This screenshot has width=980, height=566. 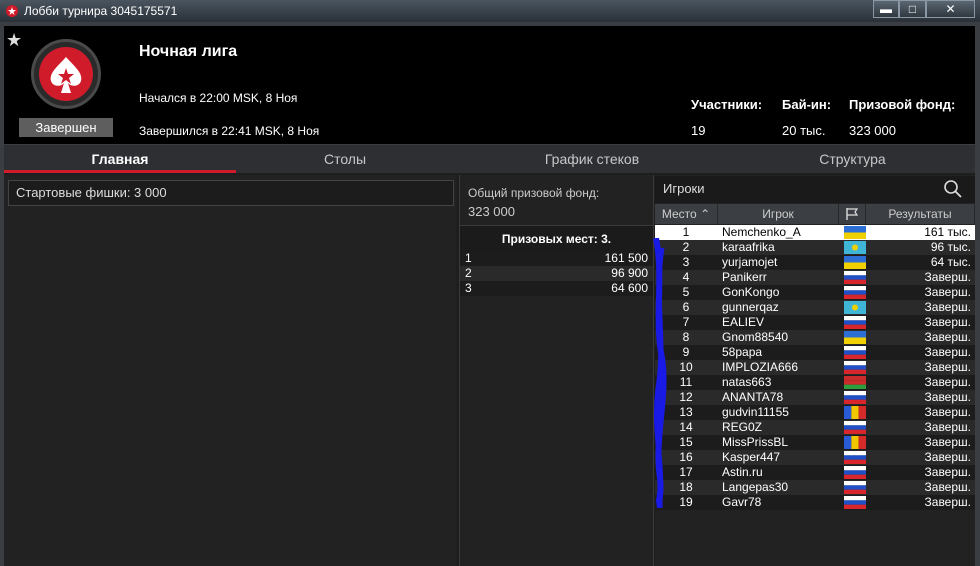 I want to click on table-row: 10 IMPLOZIA666 Заверш., so click(x=815, y=367).